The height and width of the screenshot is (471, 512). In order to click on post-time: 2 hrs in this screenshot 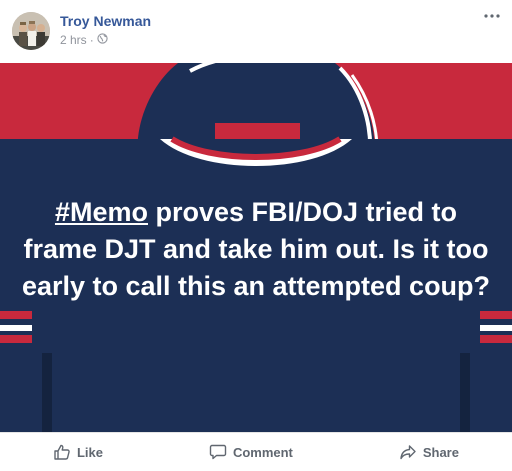, I will do `click(73, 40)`.